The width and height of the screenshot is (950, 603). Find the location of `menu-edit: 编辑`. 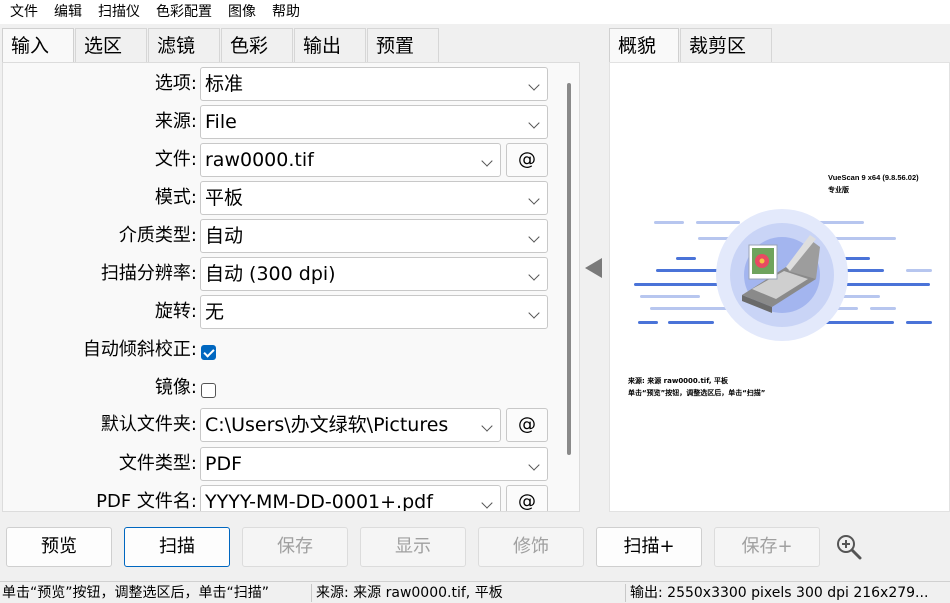

menu-edit: 编辑 is located at coordinates (68, 12).